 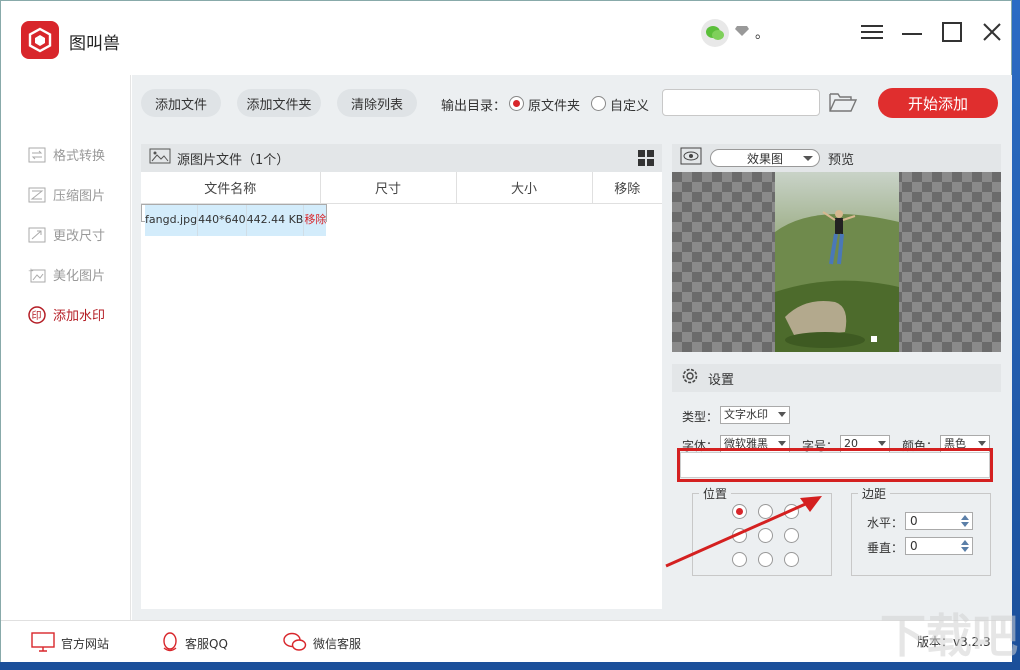 What do you see at coordinates (474, 106) in the screenshot?
I see `output-dir-label: 输出目录：` at bounding box center [474, 106].